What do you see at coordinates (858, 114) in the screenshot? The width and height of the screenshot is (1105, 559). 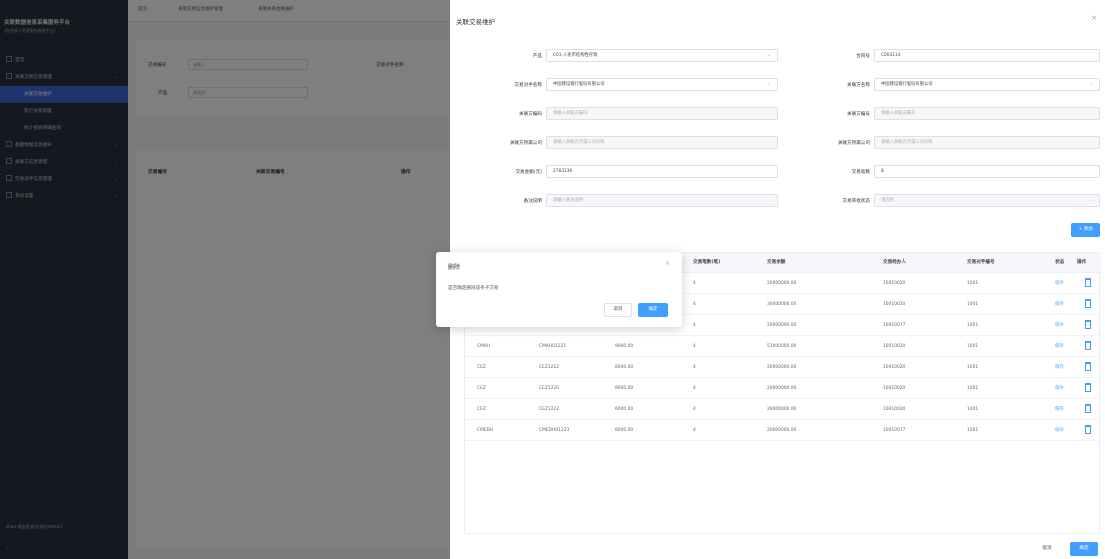 I see `label-related-code: 关联方编号` at bounding box center [858, 114].